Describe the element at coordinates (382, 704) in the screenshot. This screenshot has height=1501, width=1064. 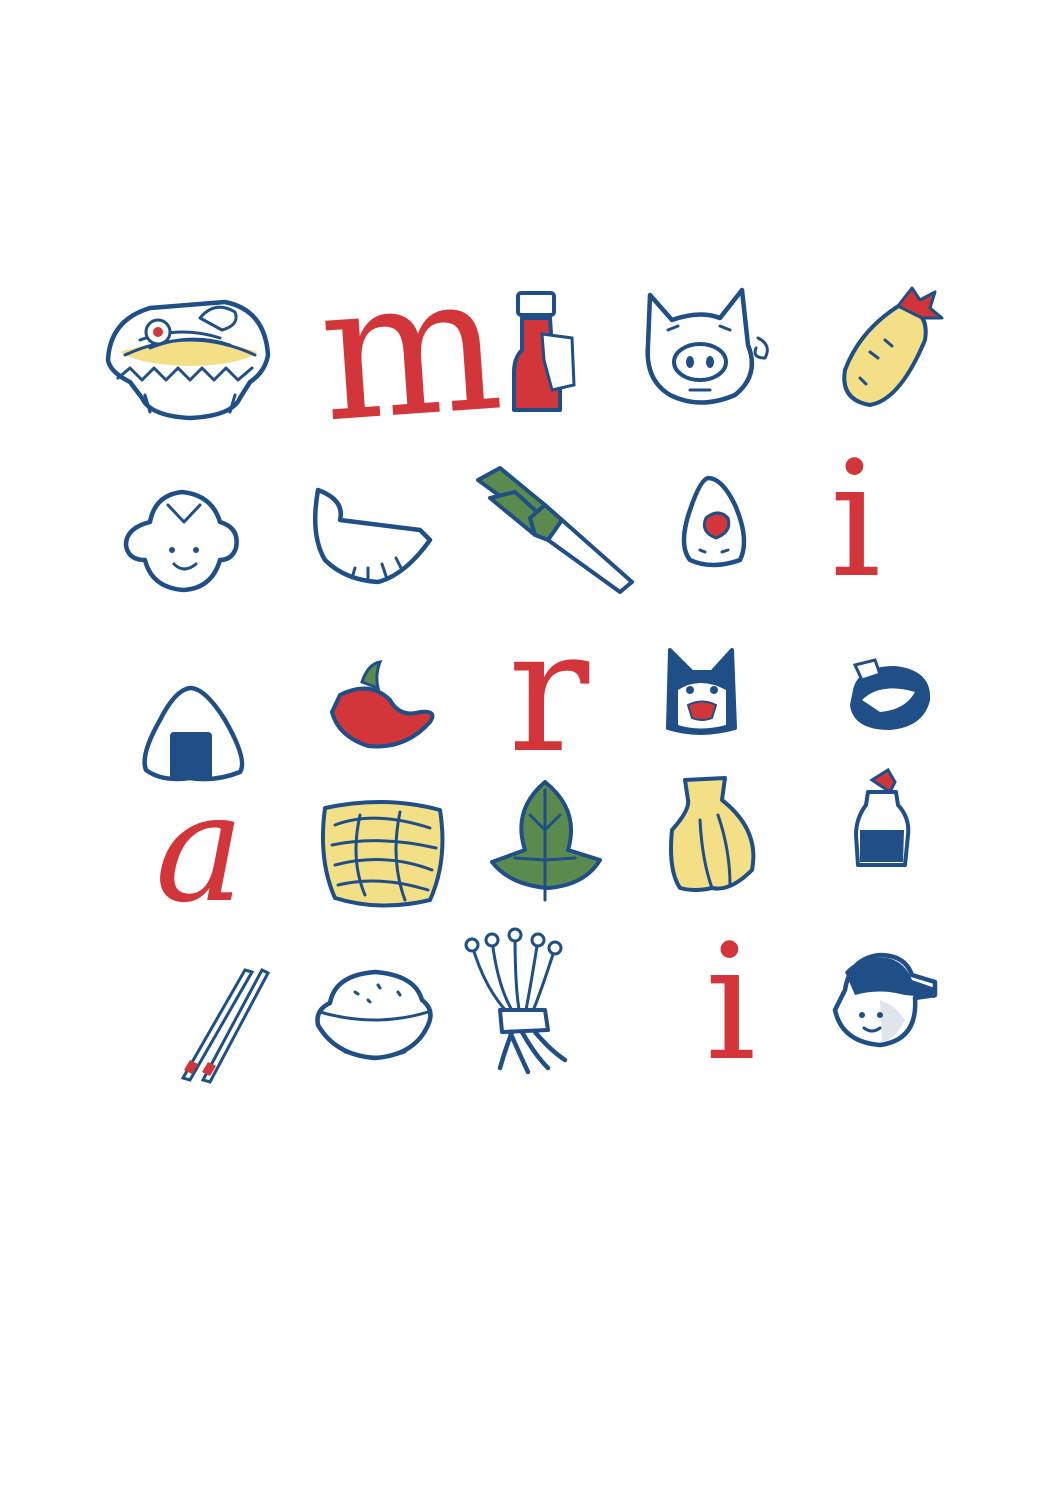
I see `chili-pepper-icon` at that location.